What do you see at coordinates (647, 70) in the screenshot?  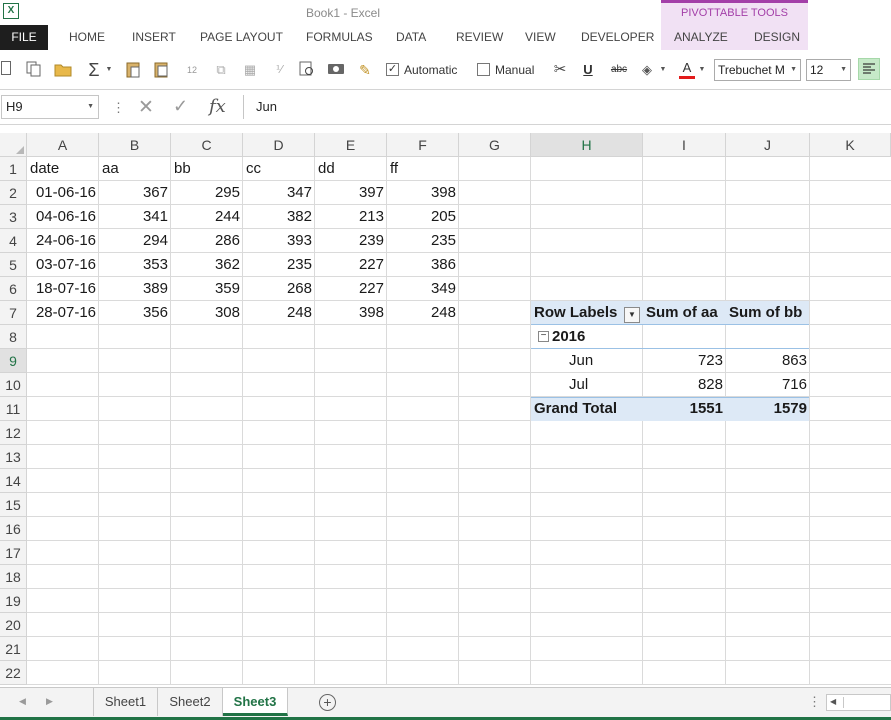 I see `fill-color-icon: ◈` at bounding box center [647, 70].